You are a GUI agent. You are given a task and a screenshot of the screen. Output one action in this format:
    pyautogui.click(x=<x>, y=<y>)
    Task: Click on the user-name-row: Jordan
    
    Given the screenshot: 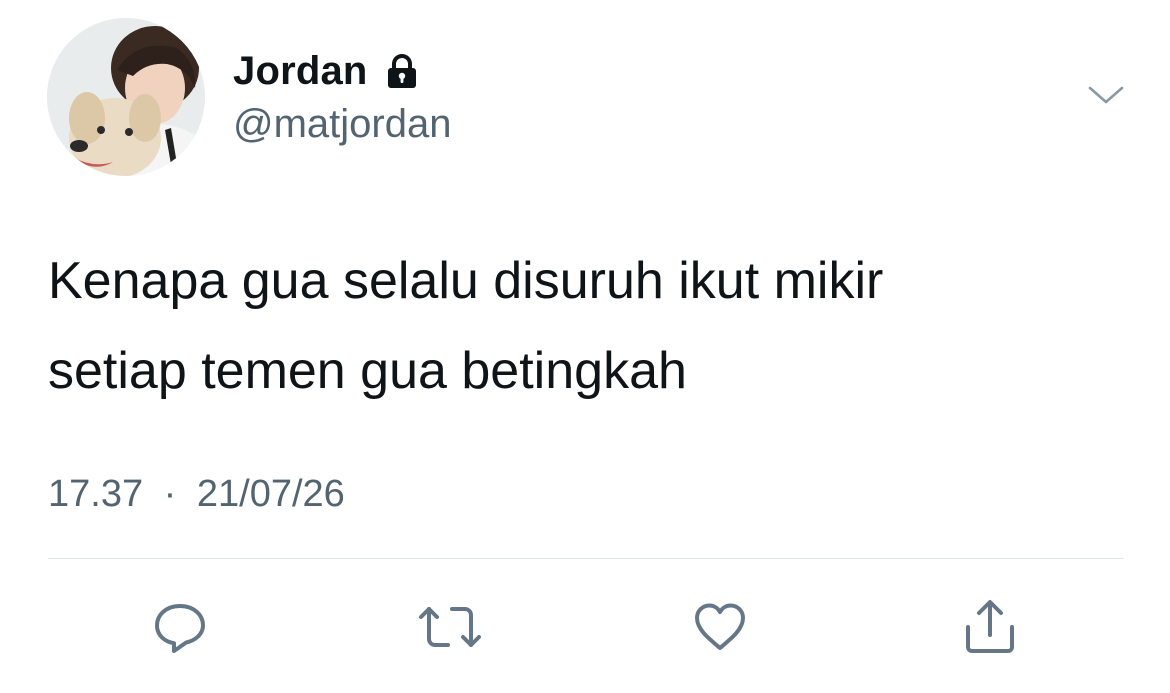 What is the action you would take?
    pyautogui.click(x=327, y=71)
    